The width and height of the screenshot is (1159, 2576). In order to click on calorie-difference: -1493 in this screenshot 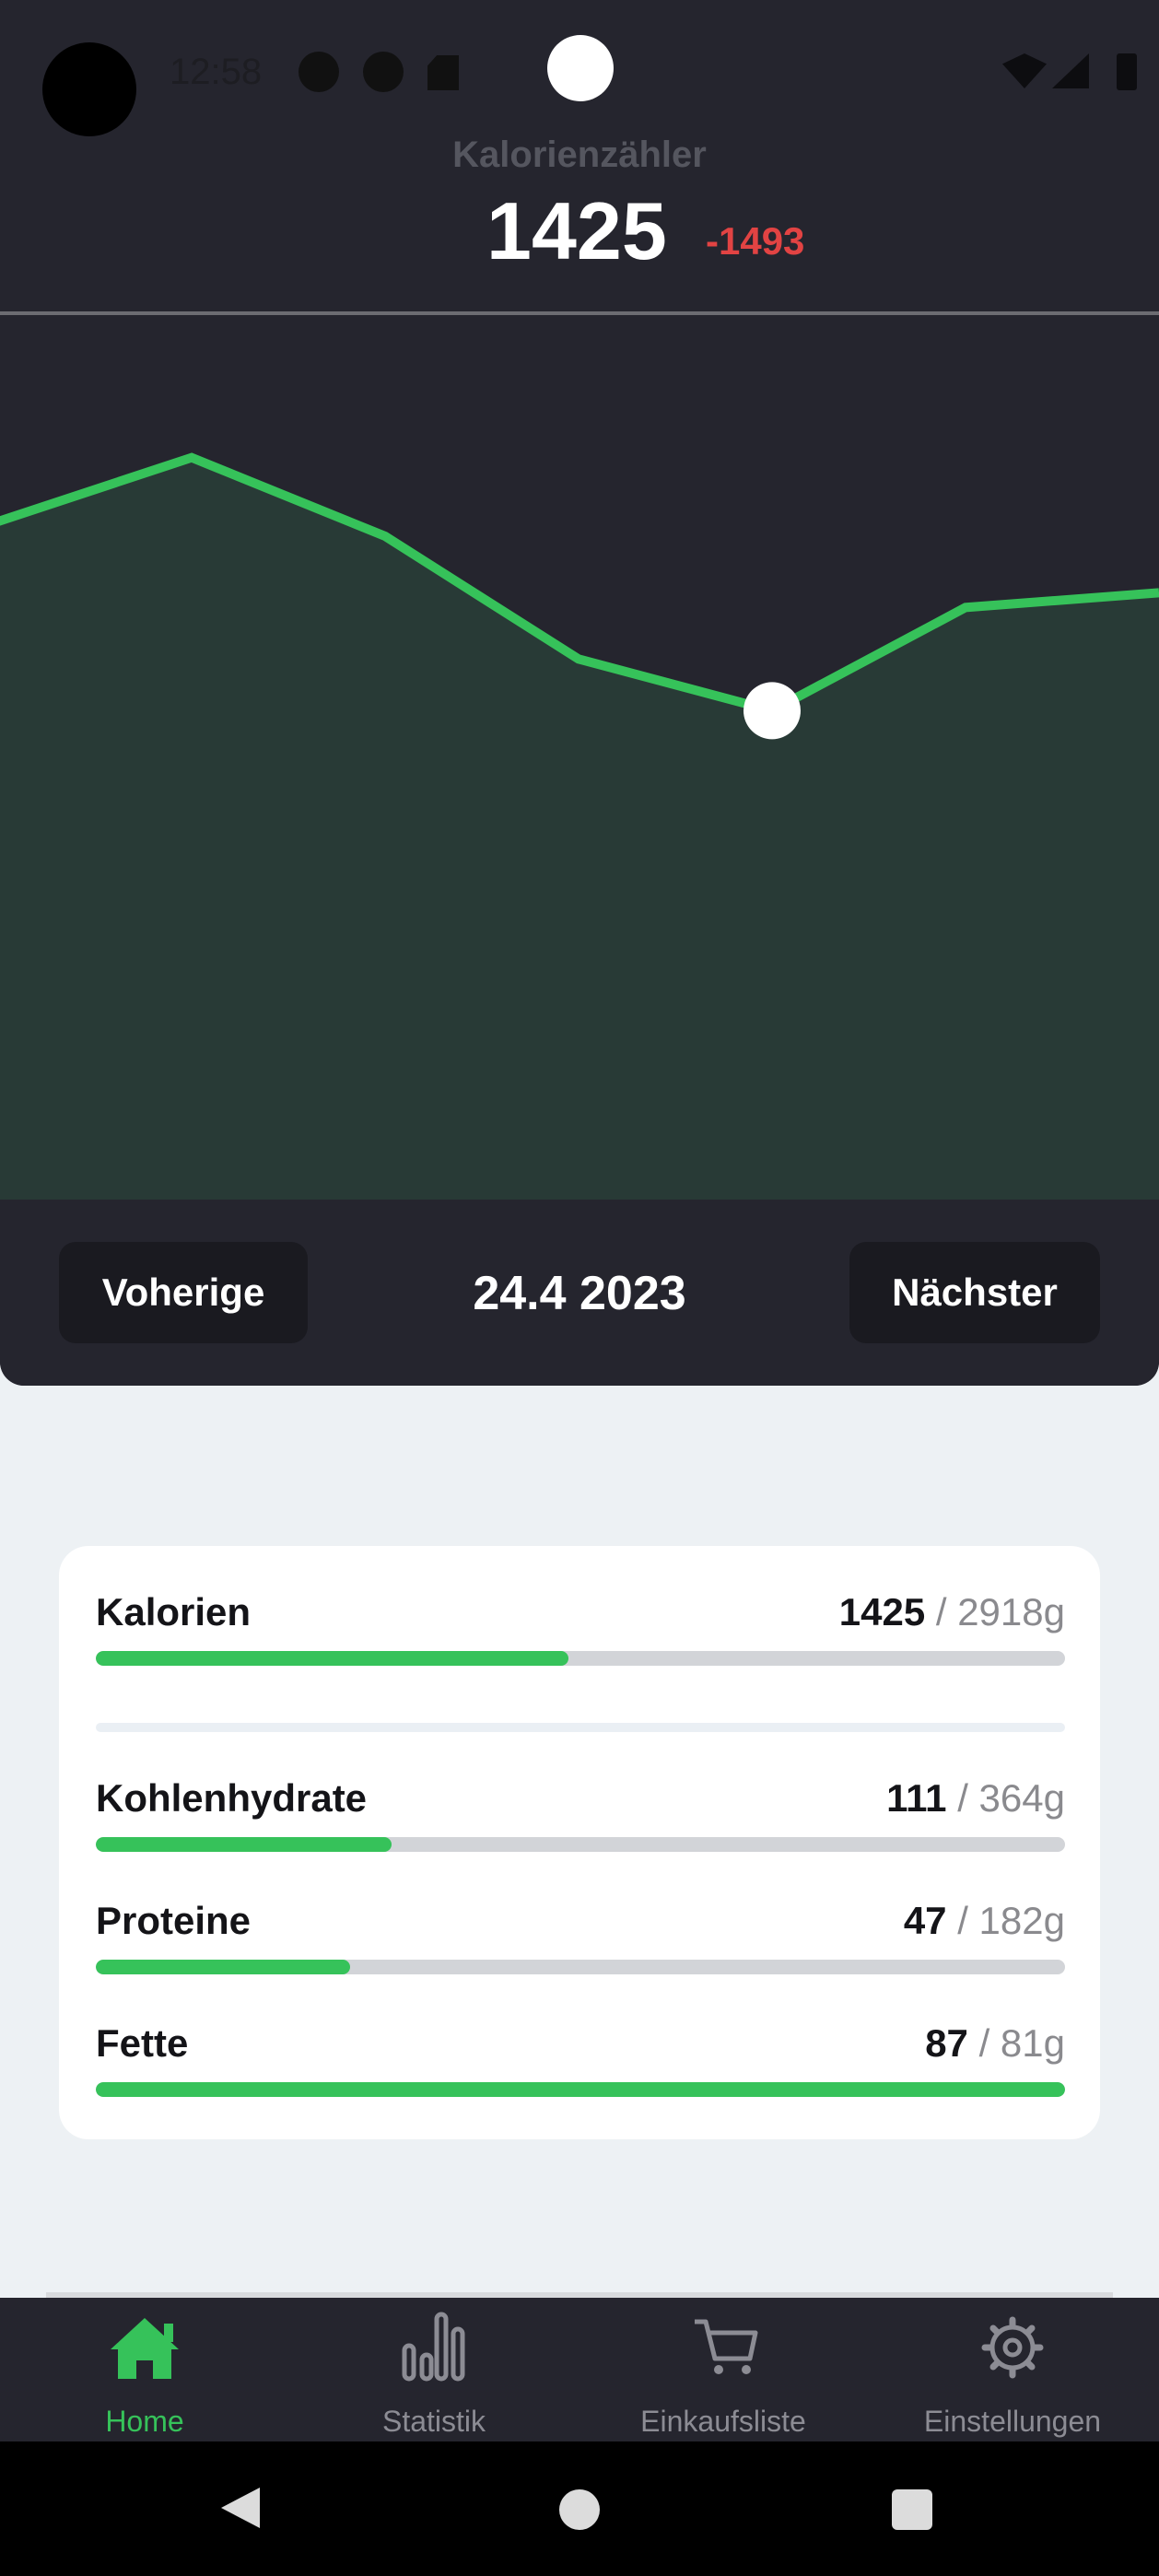, I will do `click(755, 241)`.